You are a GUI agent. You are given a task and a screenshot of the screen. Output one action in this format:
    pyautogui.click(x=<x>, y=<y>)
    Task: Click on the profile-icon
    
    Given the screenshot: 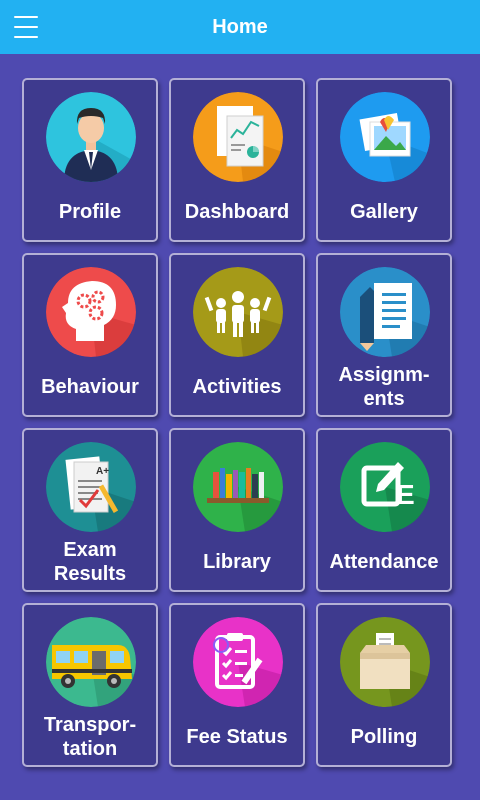 What is the action you would take?
    pyautogui.click(x=91, y=137)
    